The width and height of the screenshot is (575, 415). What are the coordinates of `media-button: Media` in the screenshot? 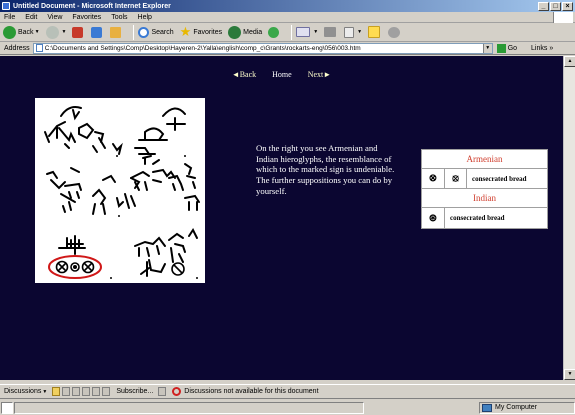 It's located at (245, 32).